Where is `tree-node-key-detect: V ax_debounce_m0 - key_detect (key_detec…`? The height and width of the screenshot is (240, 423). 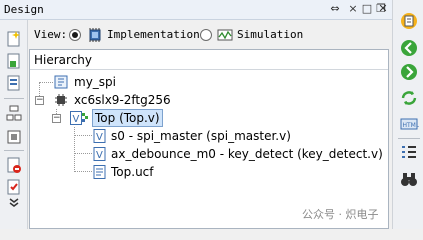 tree-node-key-detect: V ax_debounce_m0 - key_detect (key_detec… is located at coordinates (240, 154).